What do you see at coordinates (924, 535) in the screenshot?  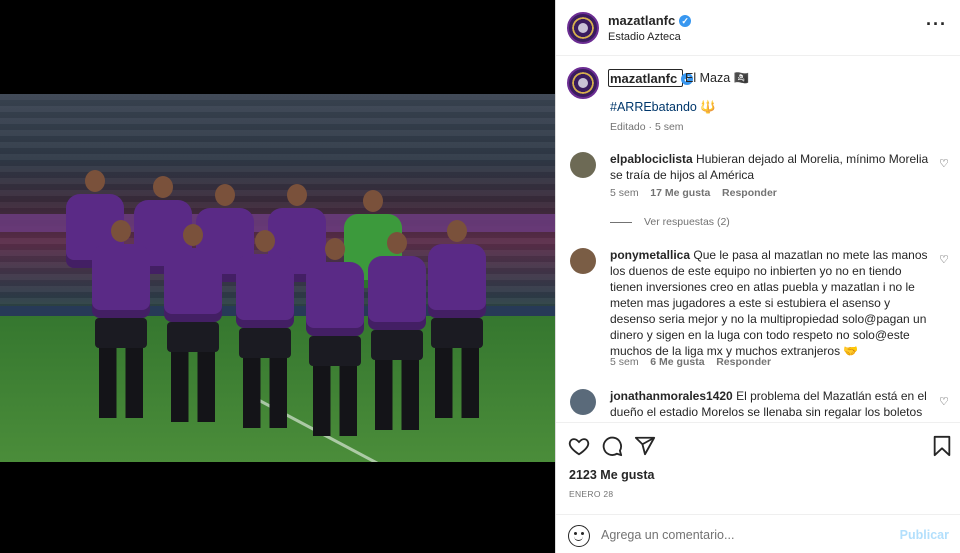 I see `post-comment-button: Publicar` at bounding box center [924, 535].